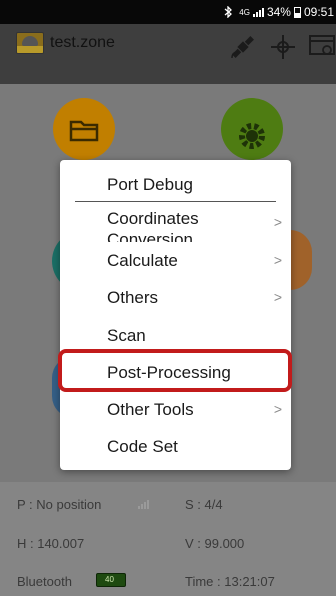  What do you see at coordinates (82, 42) in the screenshot?
I see `app-title: test.zone` at bounding box center [82, 42].